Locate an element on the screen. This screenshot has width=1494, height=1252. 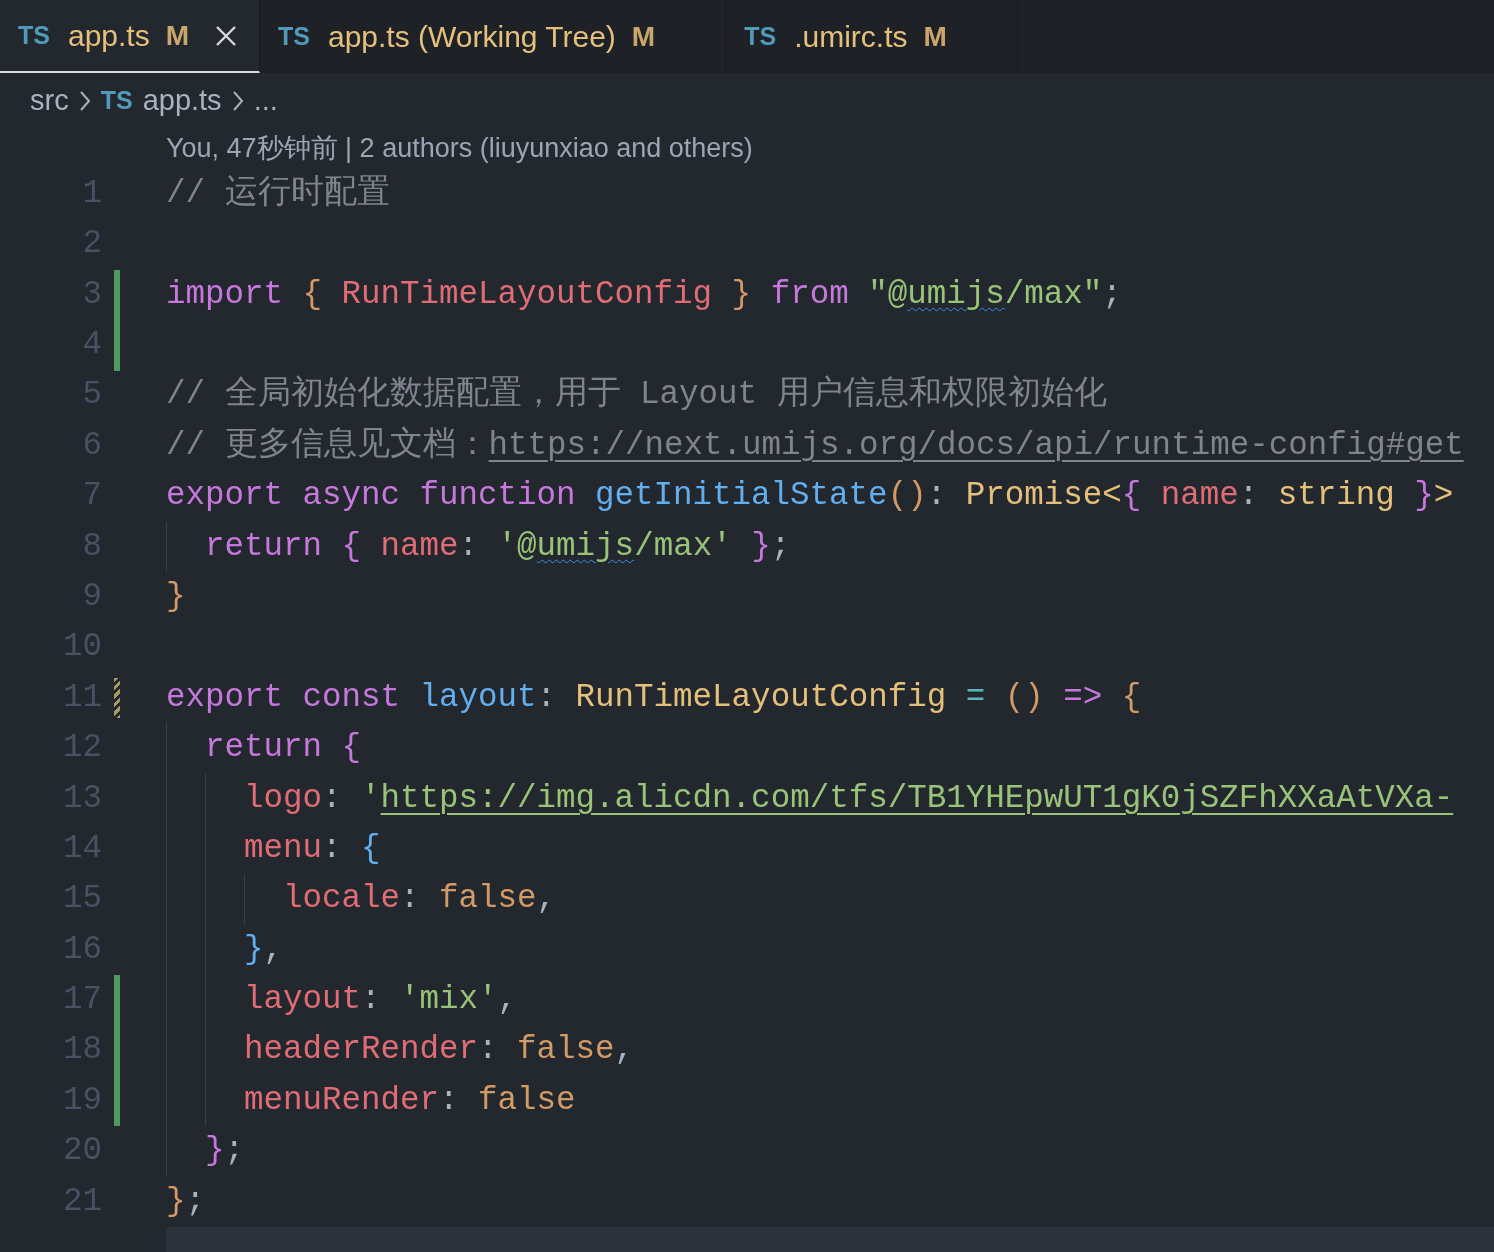
tab-label: app.ts is located at coordinates (108, 36).